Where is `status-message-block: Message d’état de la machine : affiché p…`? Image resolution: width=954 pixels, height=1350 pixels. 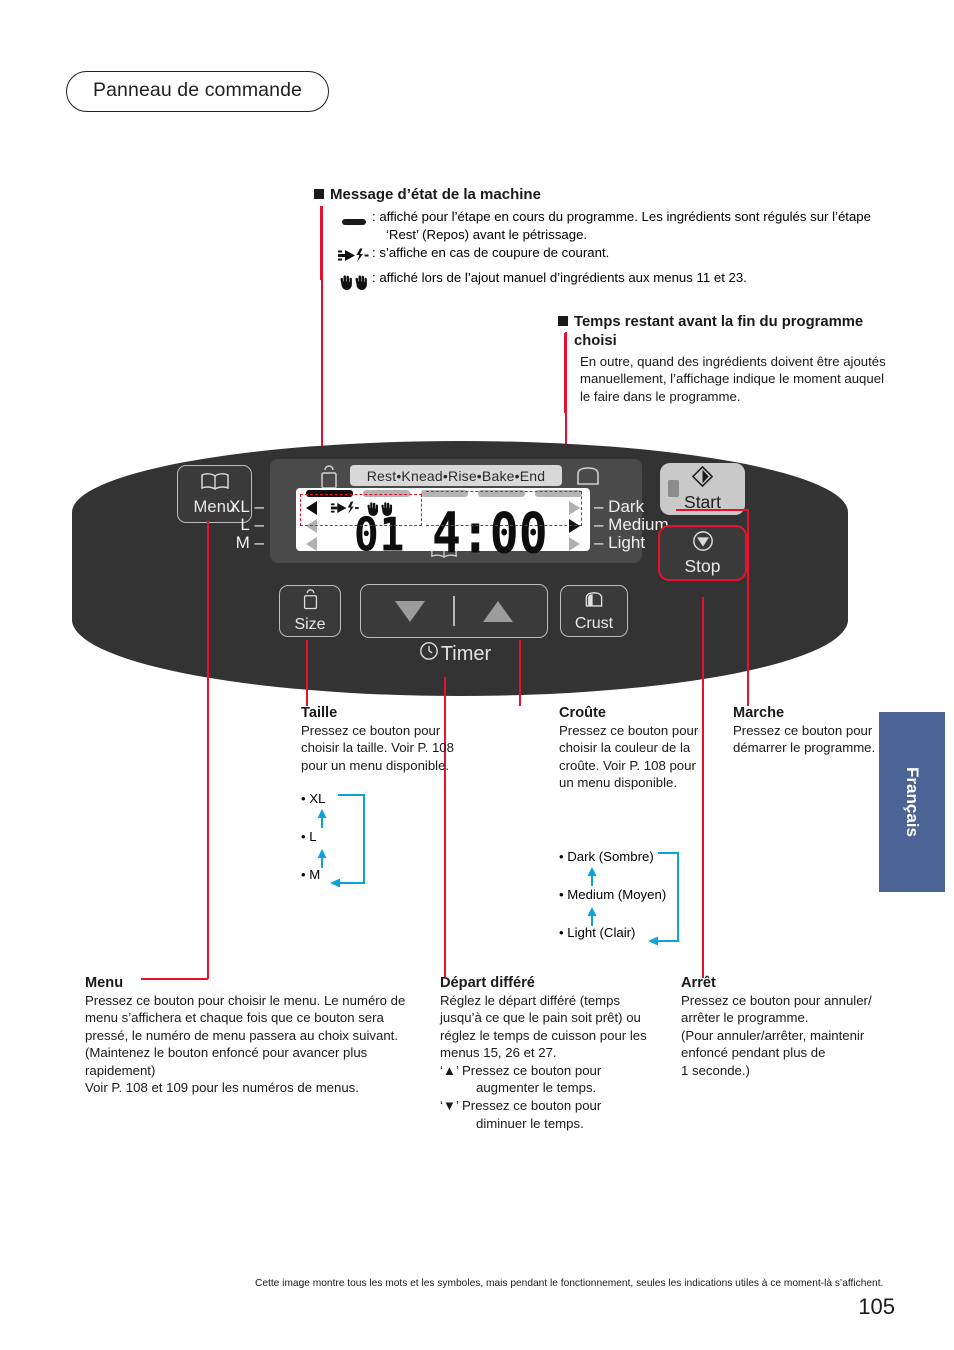 status-message-block: Message d’état de la machine : affiché p… is located at coordinates (614, 241).